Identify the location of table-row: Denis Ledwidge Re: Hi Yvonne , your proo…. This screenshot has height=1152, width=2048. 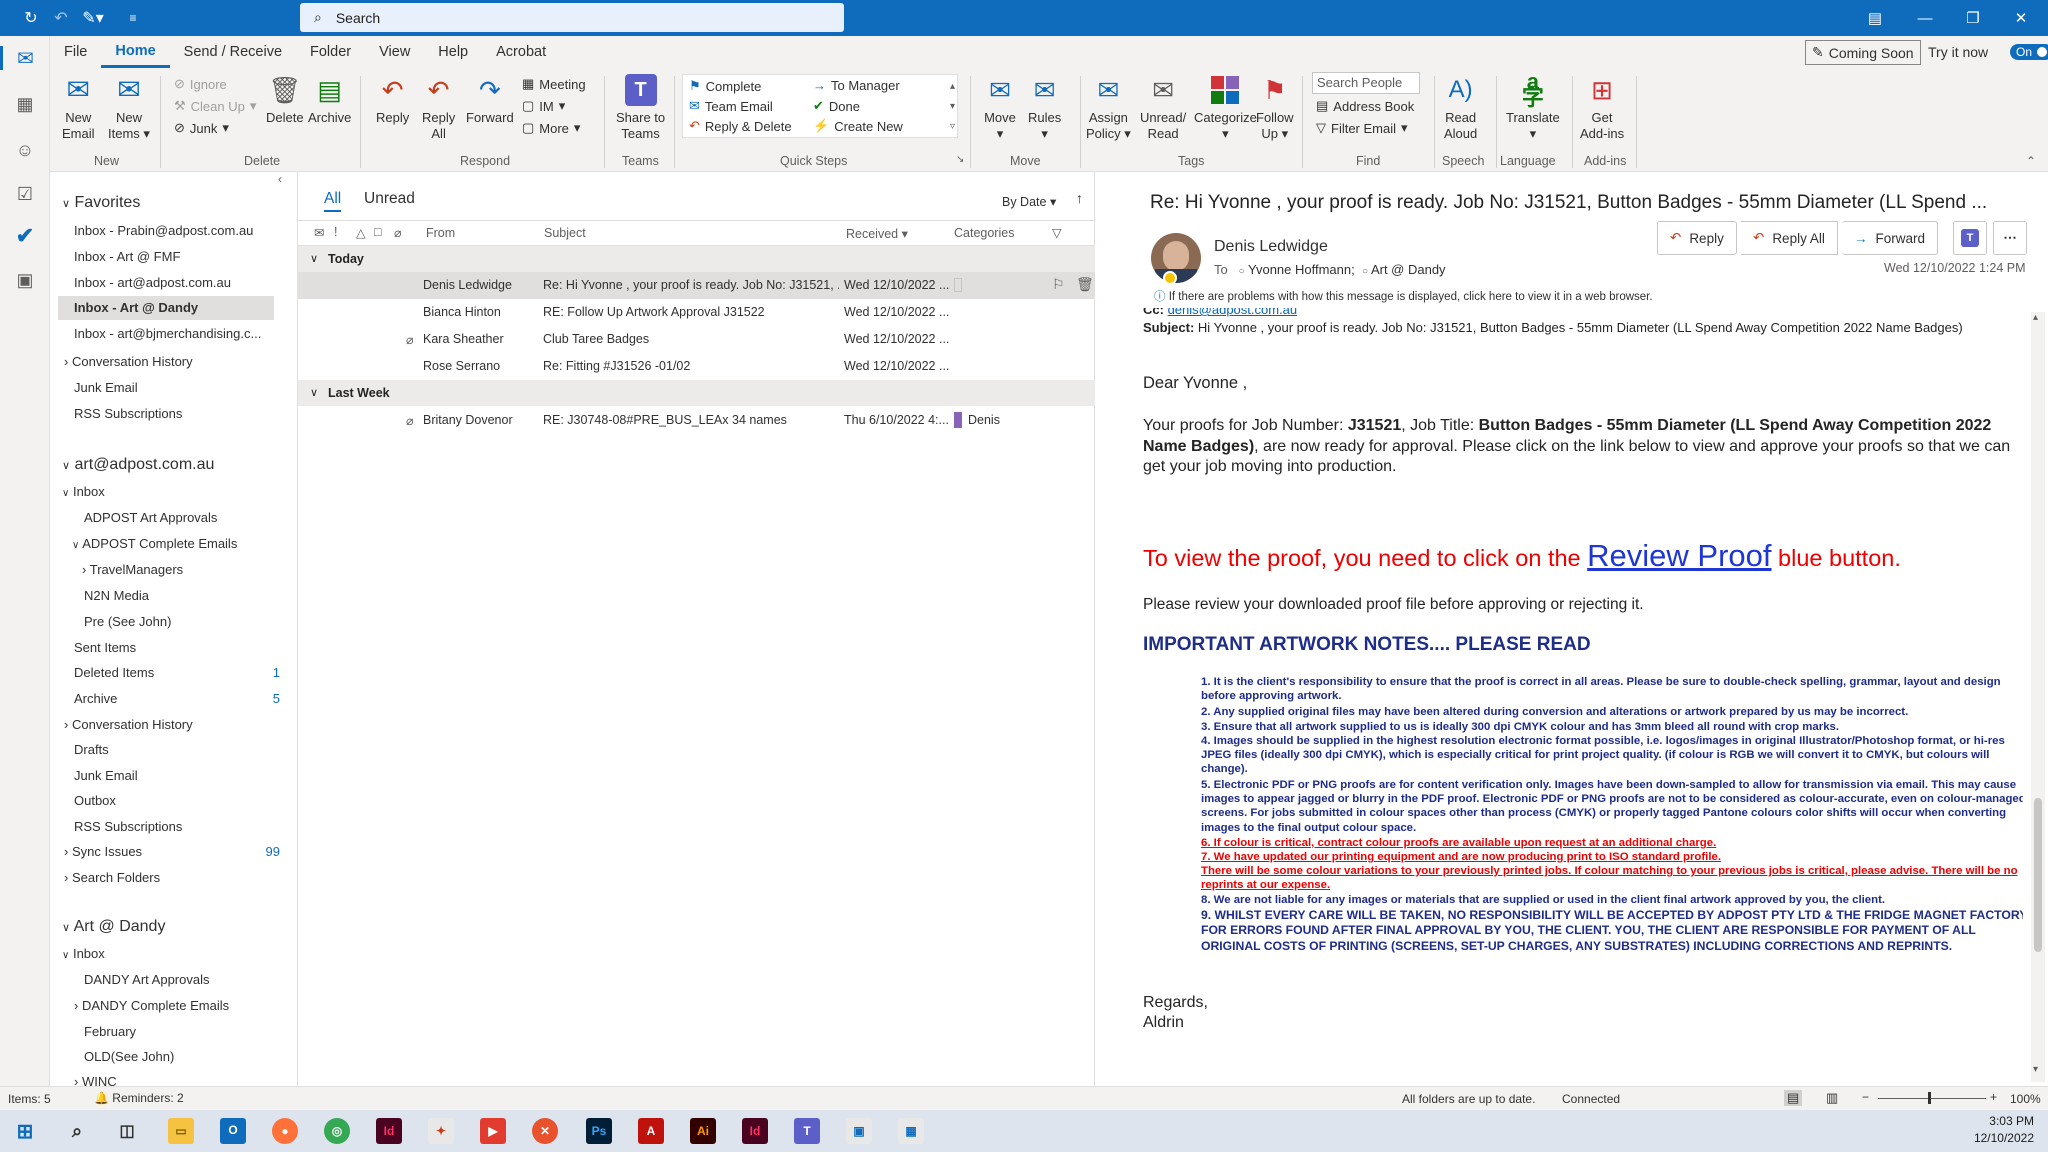
(696, 285).